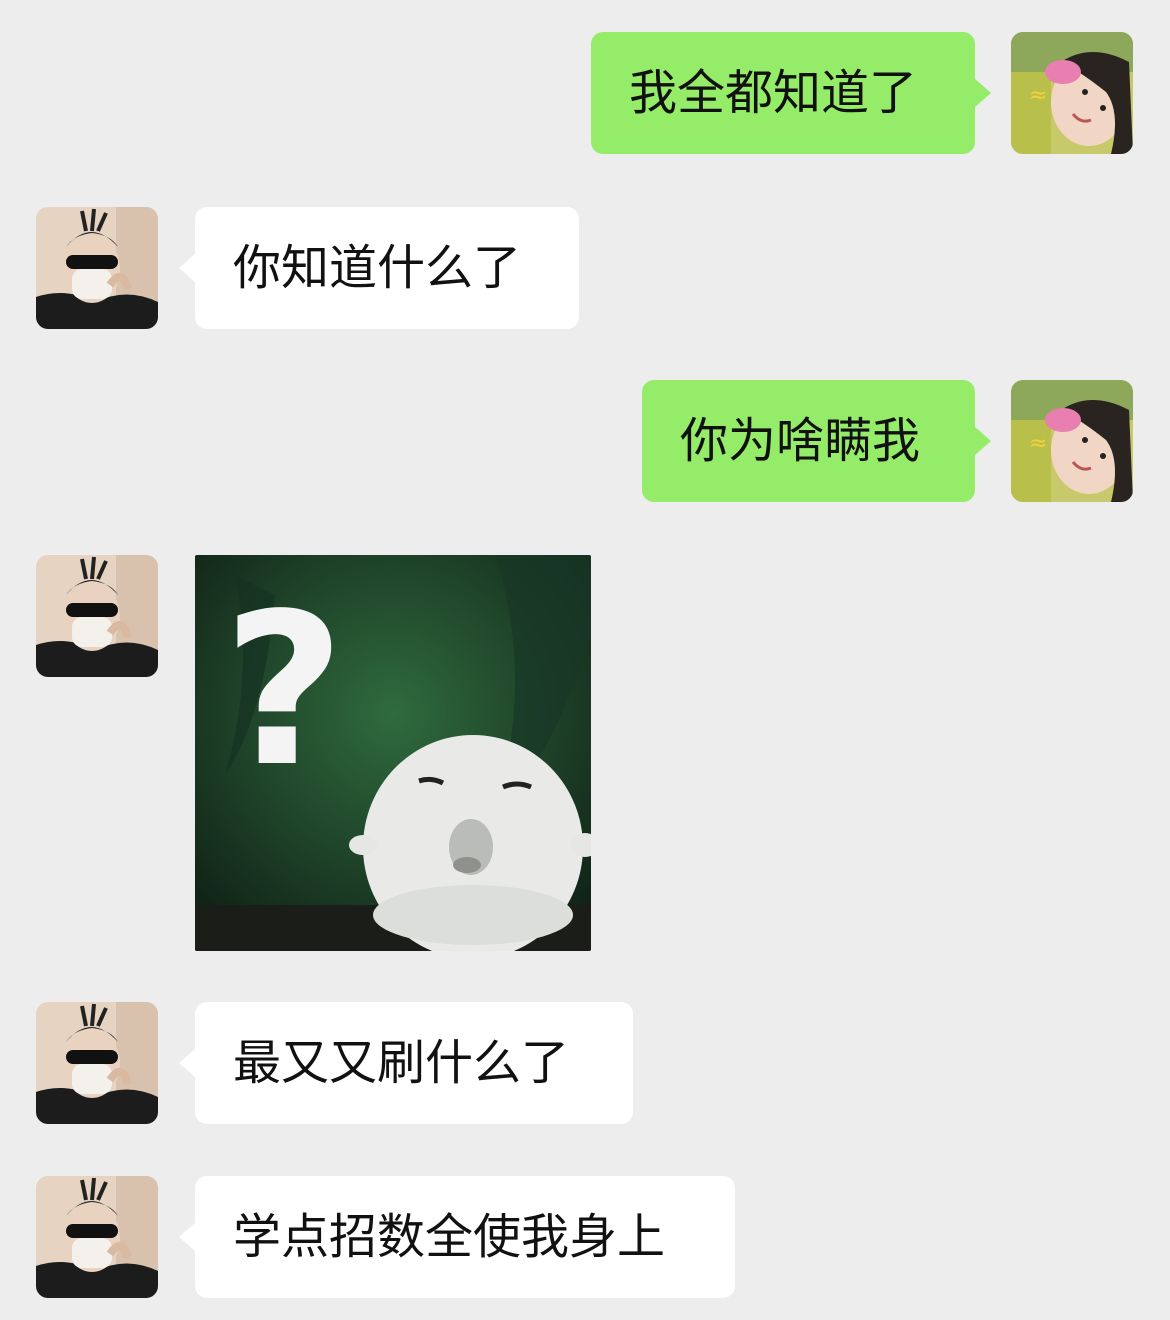 This screenshot has height=1320, width=1170. I want to click on message-bubble: 你知道什么了, so click(387, 268).